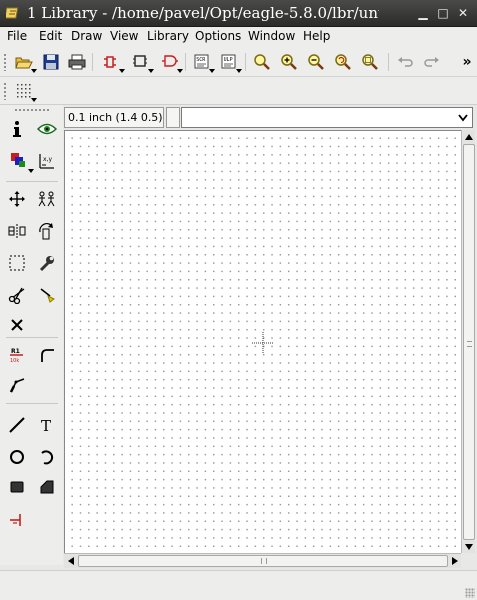 The width and height of the screenshot is (477, 600). I want to click on wrench-icon, so click(46, 264).